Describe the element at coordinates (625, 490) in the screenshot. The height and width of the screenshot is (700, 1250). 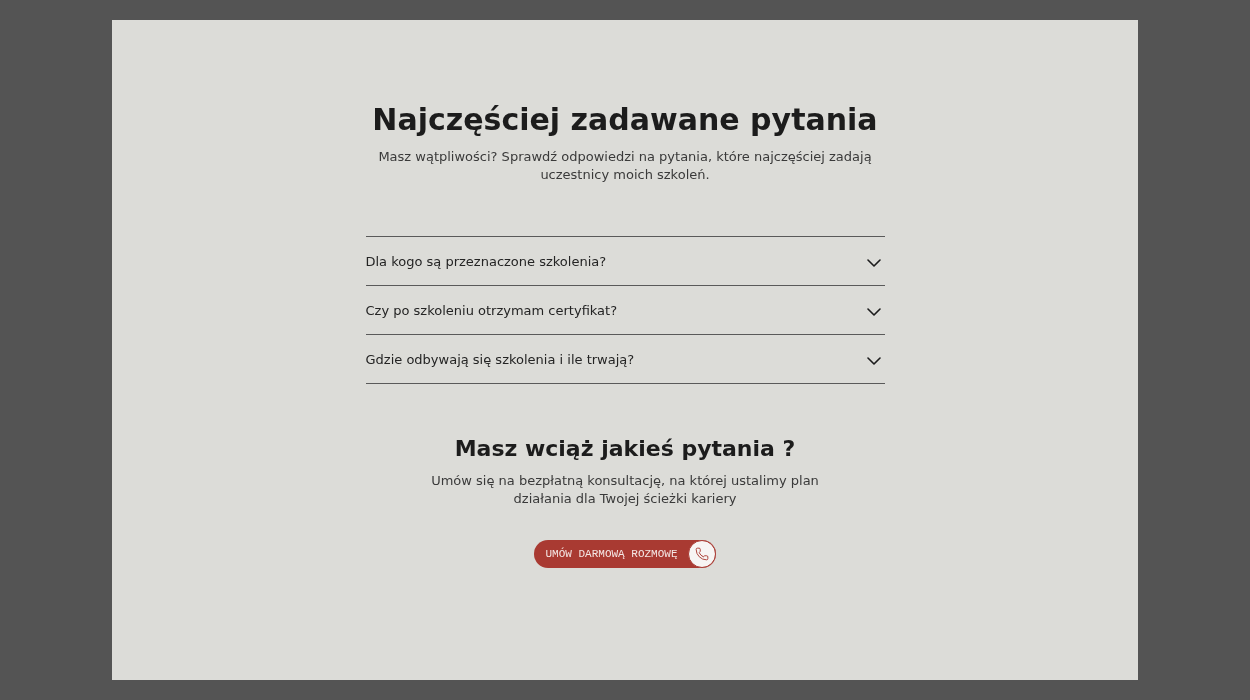
I see `contact-text: Umów się na bezpłatną konsultację, na której ustalimy plan działania dla Twojej ścieżki kariery` at that location.